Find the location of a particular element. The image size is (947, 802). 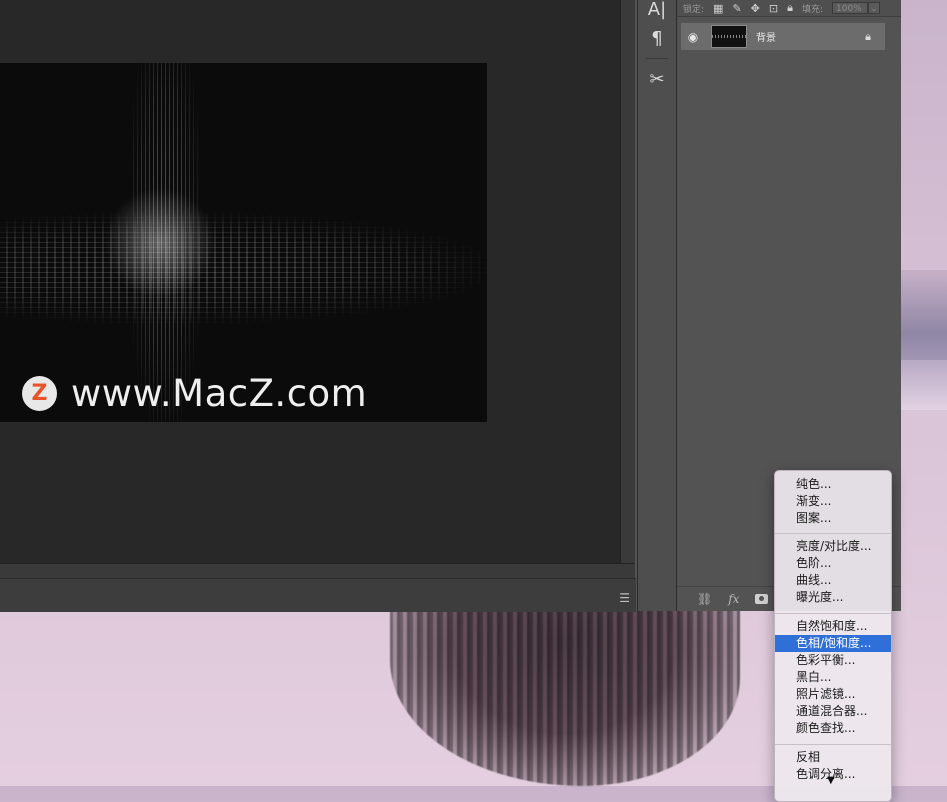

lock-row: 锁定: ▦ ✎ ✥ ⊡ 🔒︎ 填充: 100% ⌄ is located at coordinates (789, 8).